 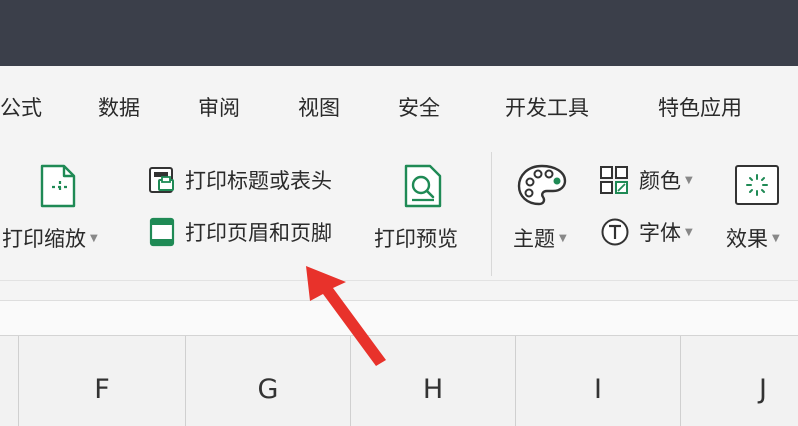 What do you see at coordinates (433, 389) in the screenshot?
I see `column-h-label: H` at bounding box center [433, 389].